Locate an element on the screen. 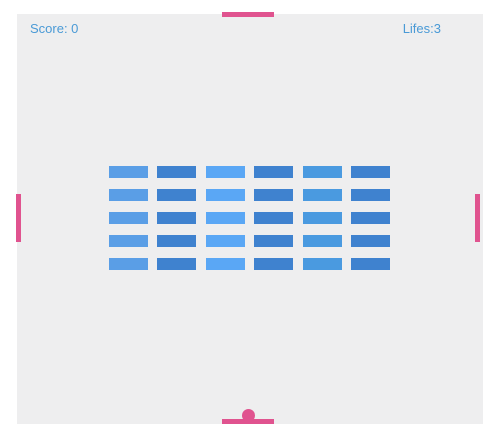 This screenshot has width=500, height=441. paddle-right is located at coordinates (477, 218).